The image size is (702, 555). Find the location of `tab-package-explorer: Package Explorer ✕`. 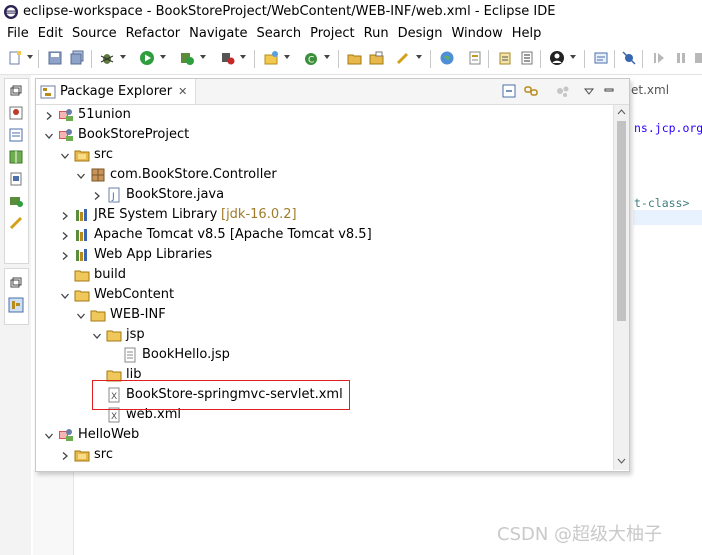

tab-package-explorer: Package Explorer ✕ is located at coordinates (116, 91).